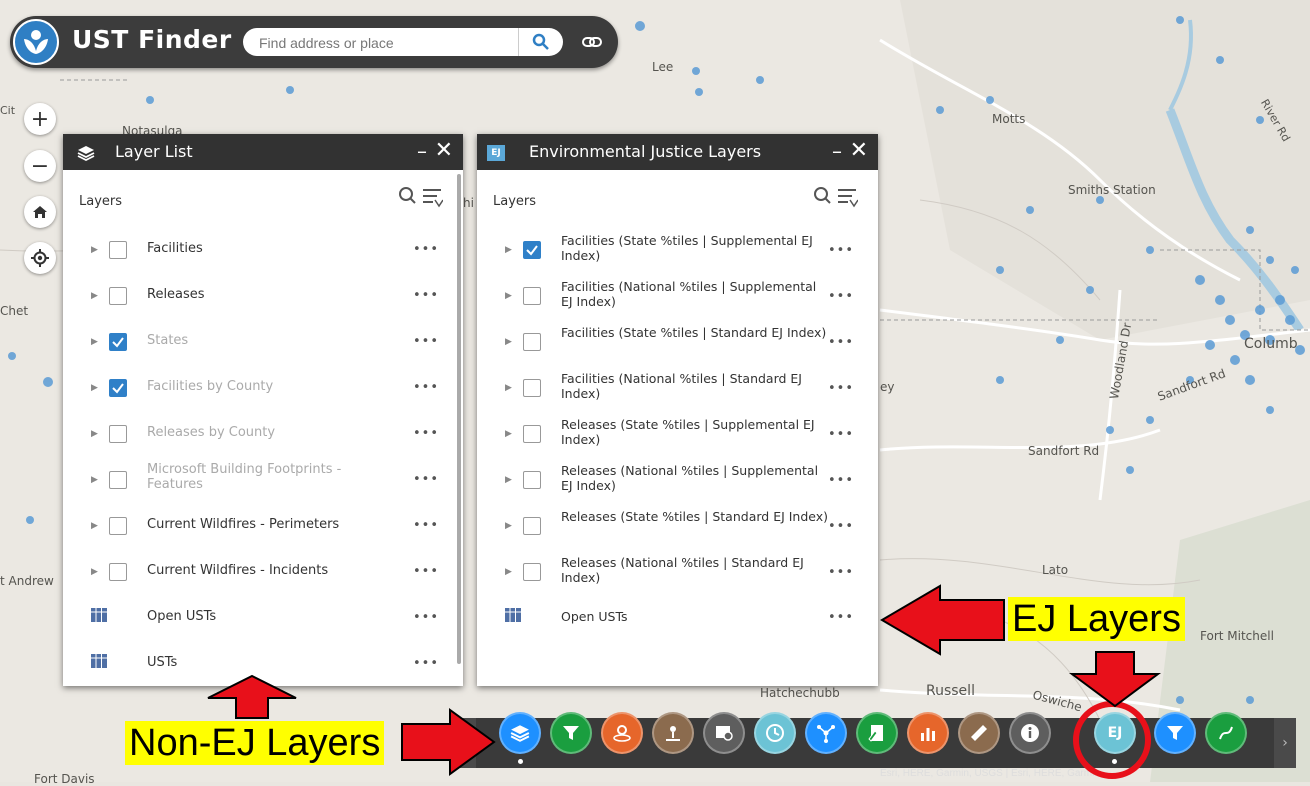  What do you see at coordinates (252, 696) in the screenshot?
I see `layer-list-arrow` at bounding box center [252, 696].